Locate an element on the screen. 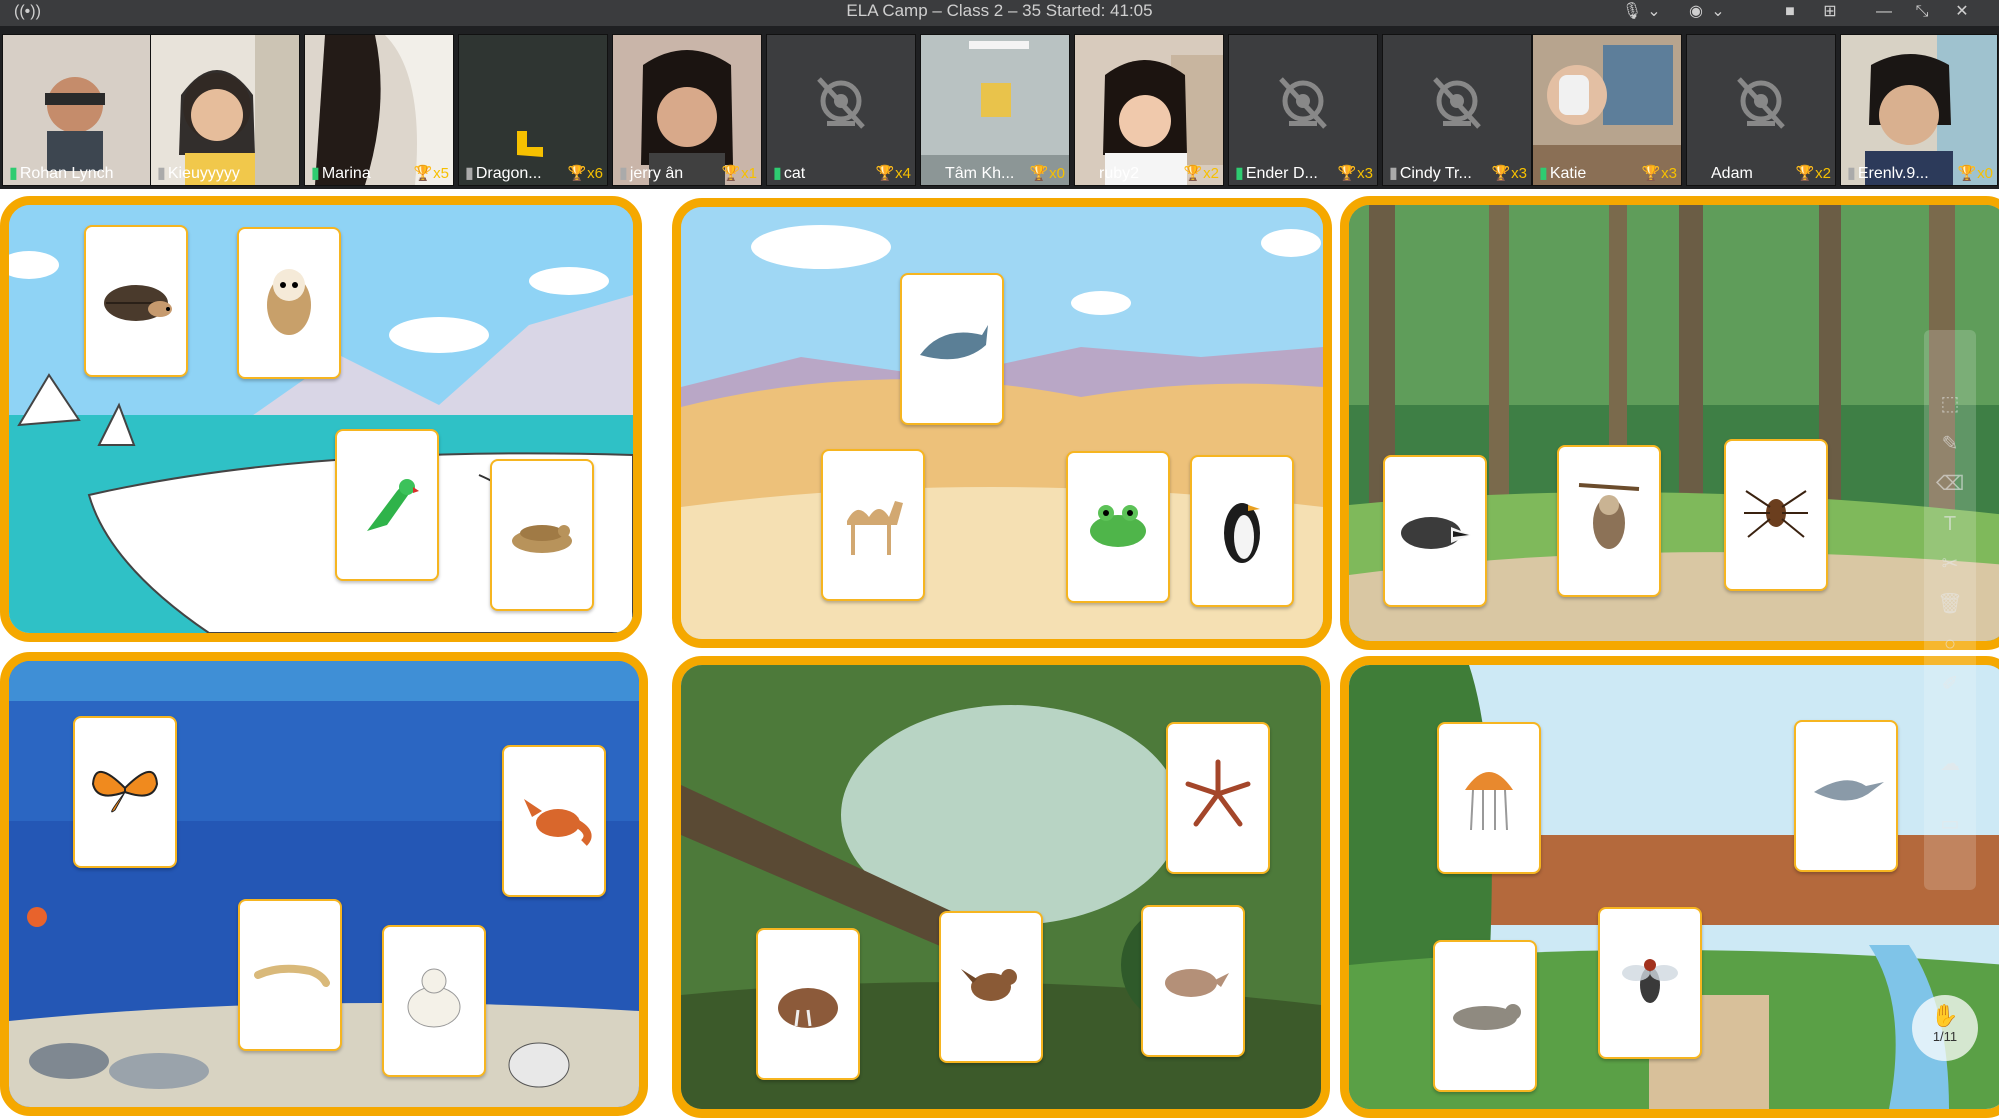 This screenshot has width=1999, height=1118. trophy-icon: 🏆x6 is located at coordinates (585, 173).